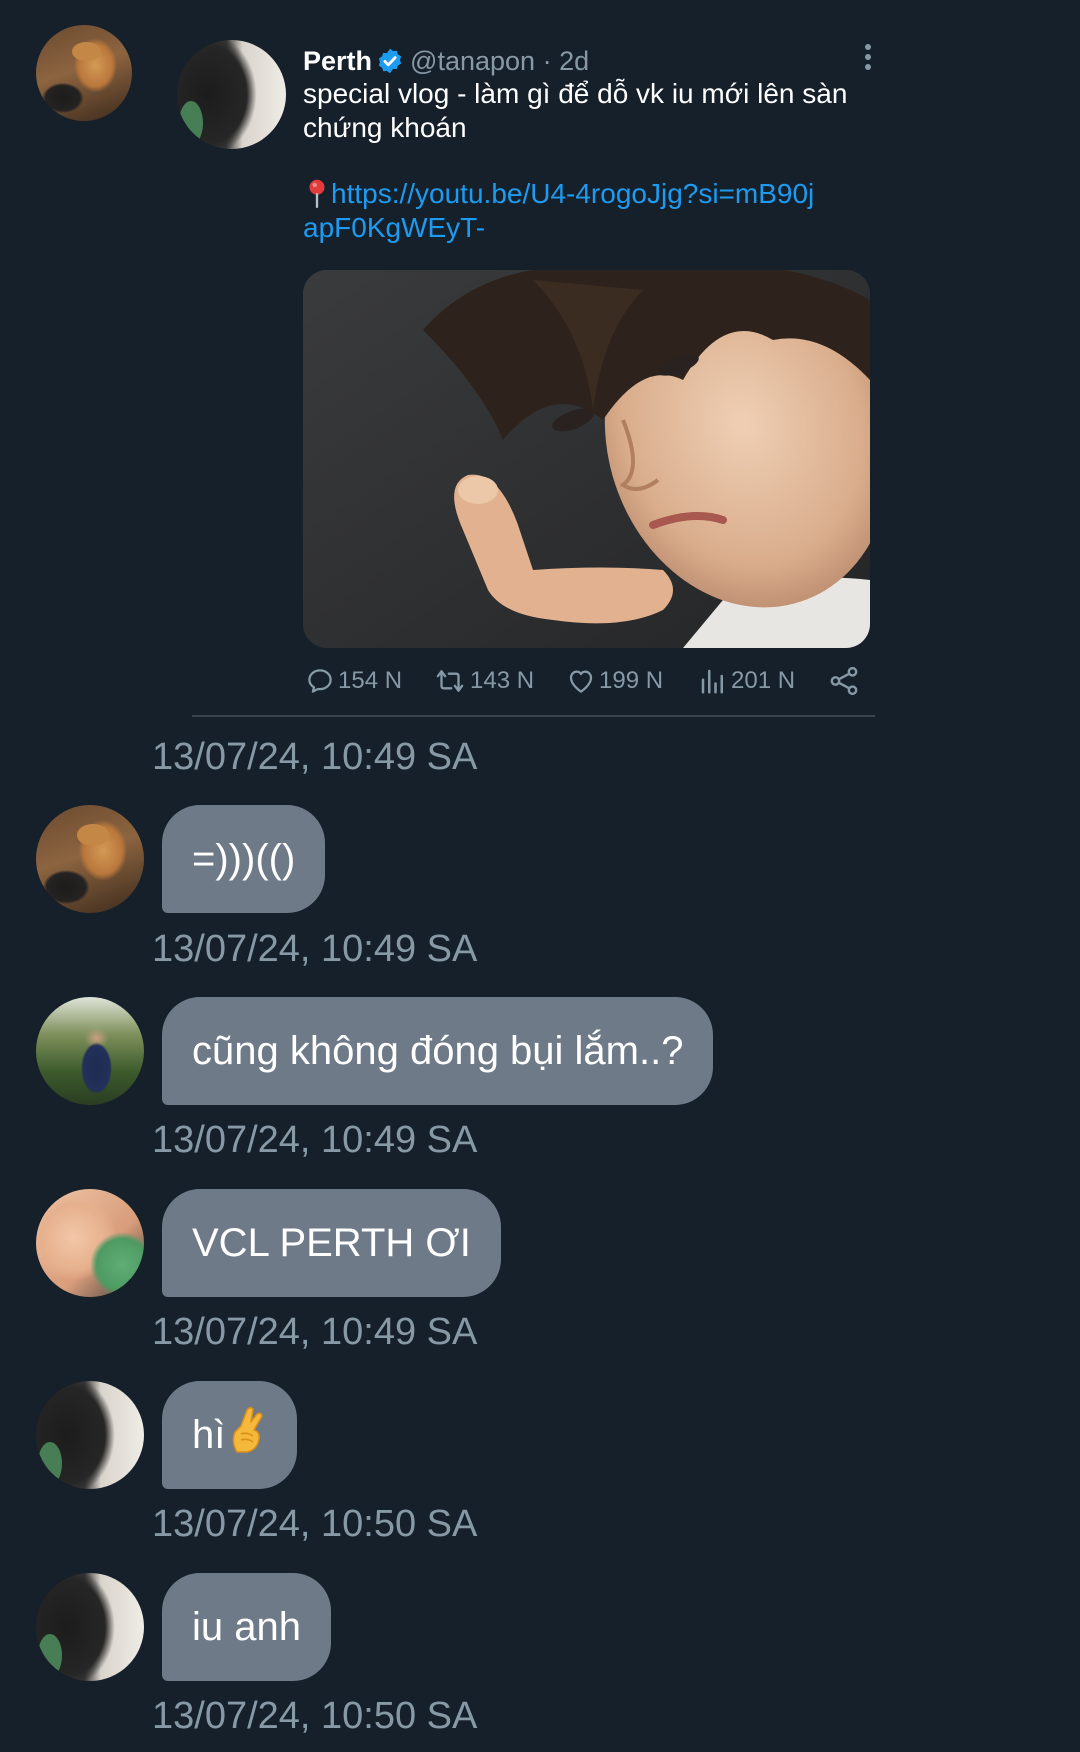 Image resolution: width=1080 pixels, height=1752 pixels. Describe the element at coordinates (574, 61) in the screenshot. I see `tweet-time: 2d` at that location.